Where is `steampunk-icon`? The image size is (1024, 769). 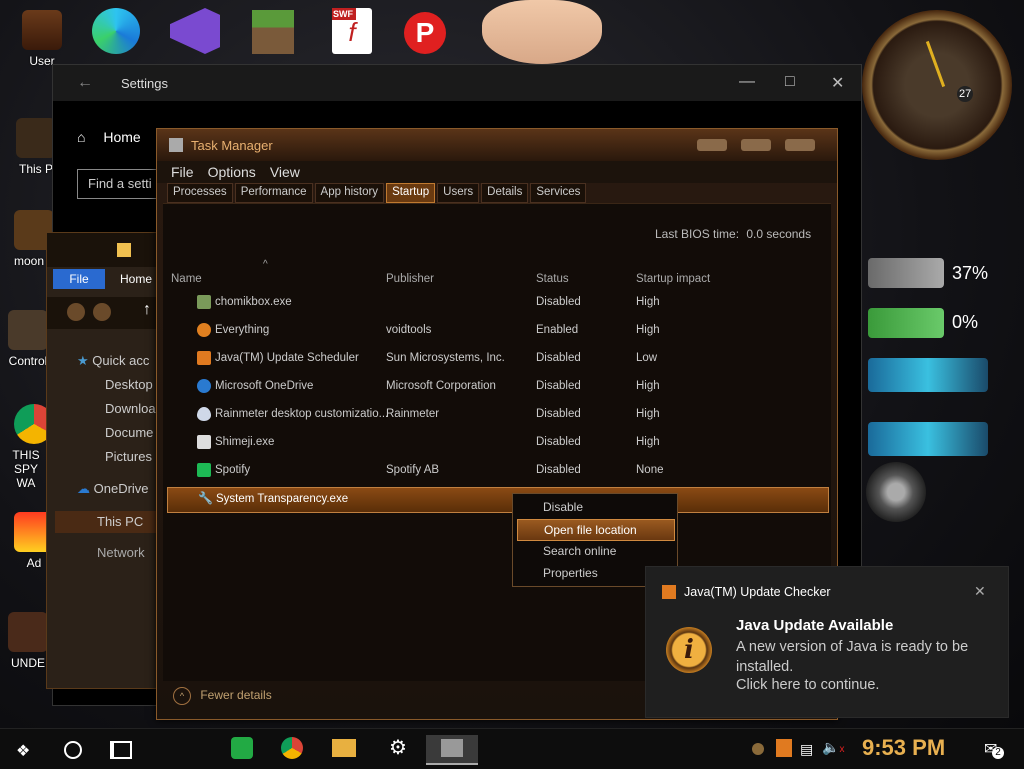
steampunk-icon is located at coordinates (28, 632).